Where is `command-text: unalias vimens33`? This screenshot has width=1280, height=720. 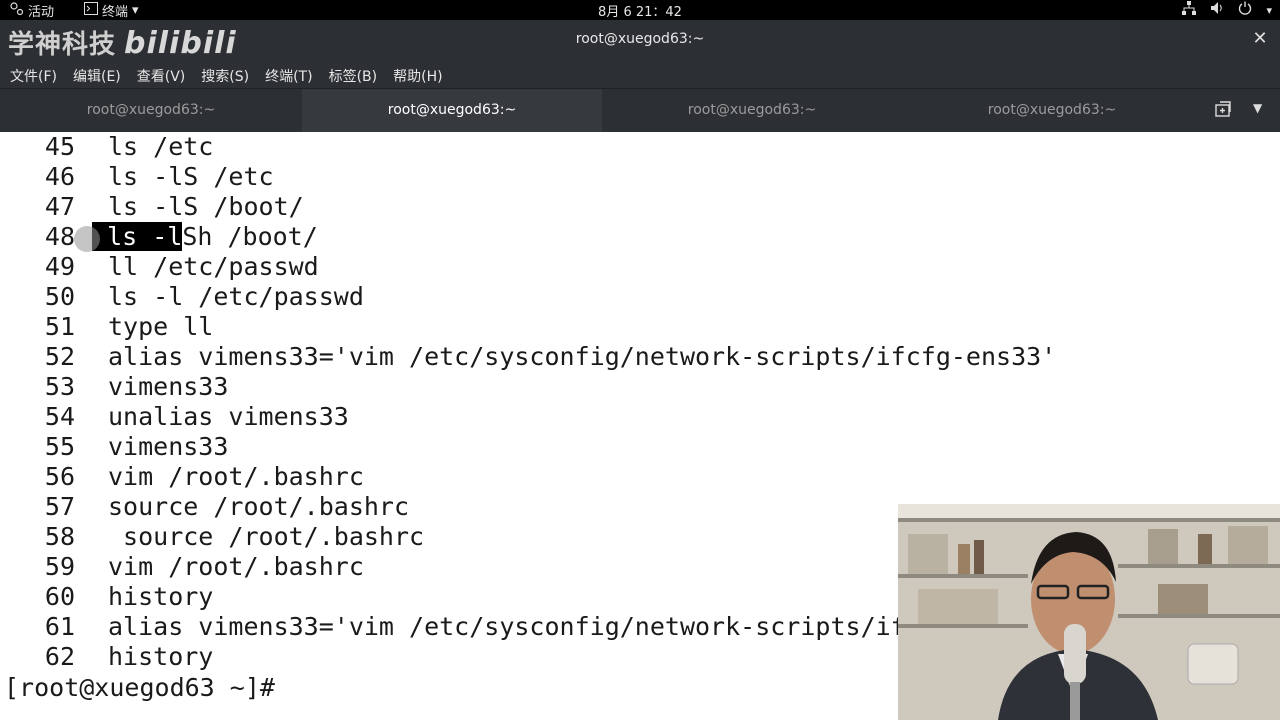 command-text: unalias vimens33 is located at coordinates (228, 416).